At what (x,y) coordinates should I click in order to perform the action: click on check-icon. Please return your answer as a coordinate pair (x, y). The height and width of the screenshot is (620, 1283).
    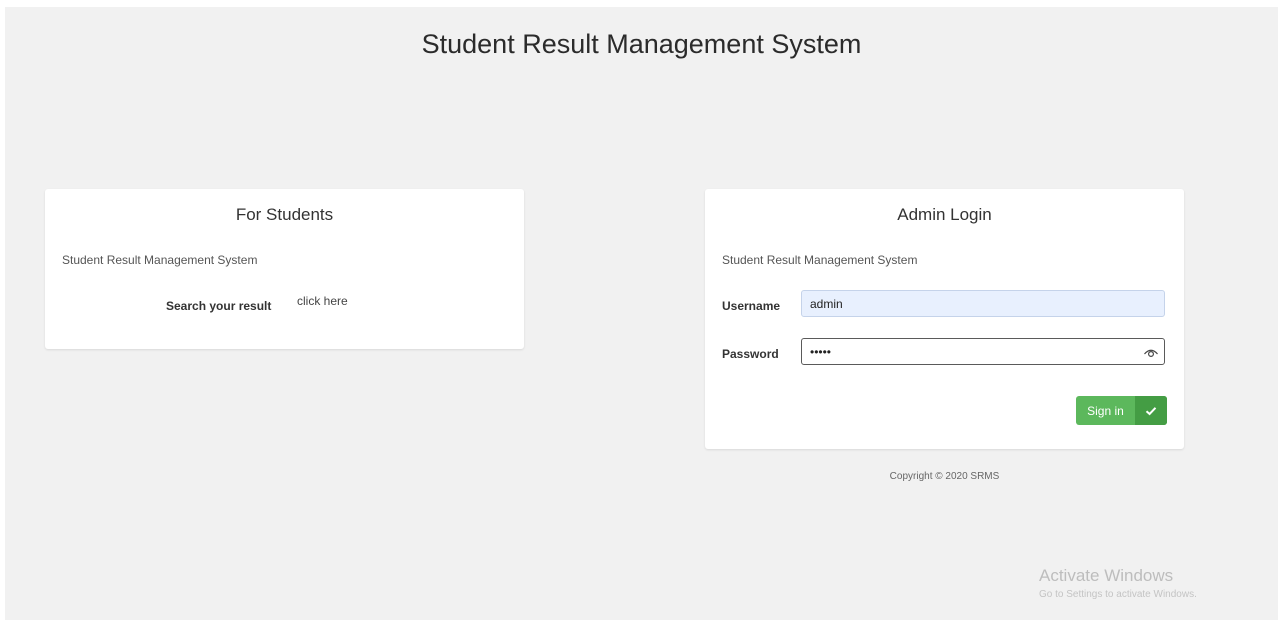
    Looking at the image, I should click on (1151, 410).